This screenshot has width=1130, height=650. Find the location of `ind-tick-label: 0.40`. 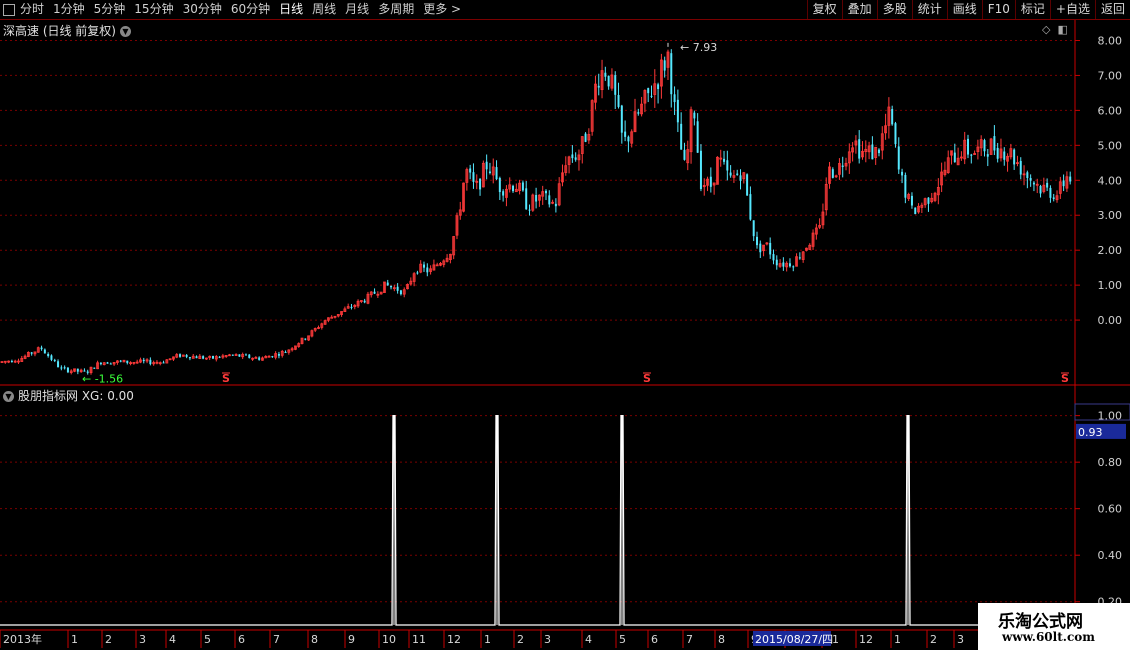

ind-tick-label: 0.40 is located at coordinates (1110, 555).